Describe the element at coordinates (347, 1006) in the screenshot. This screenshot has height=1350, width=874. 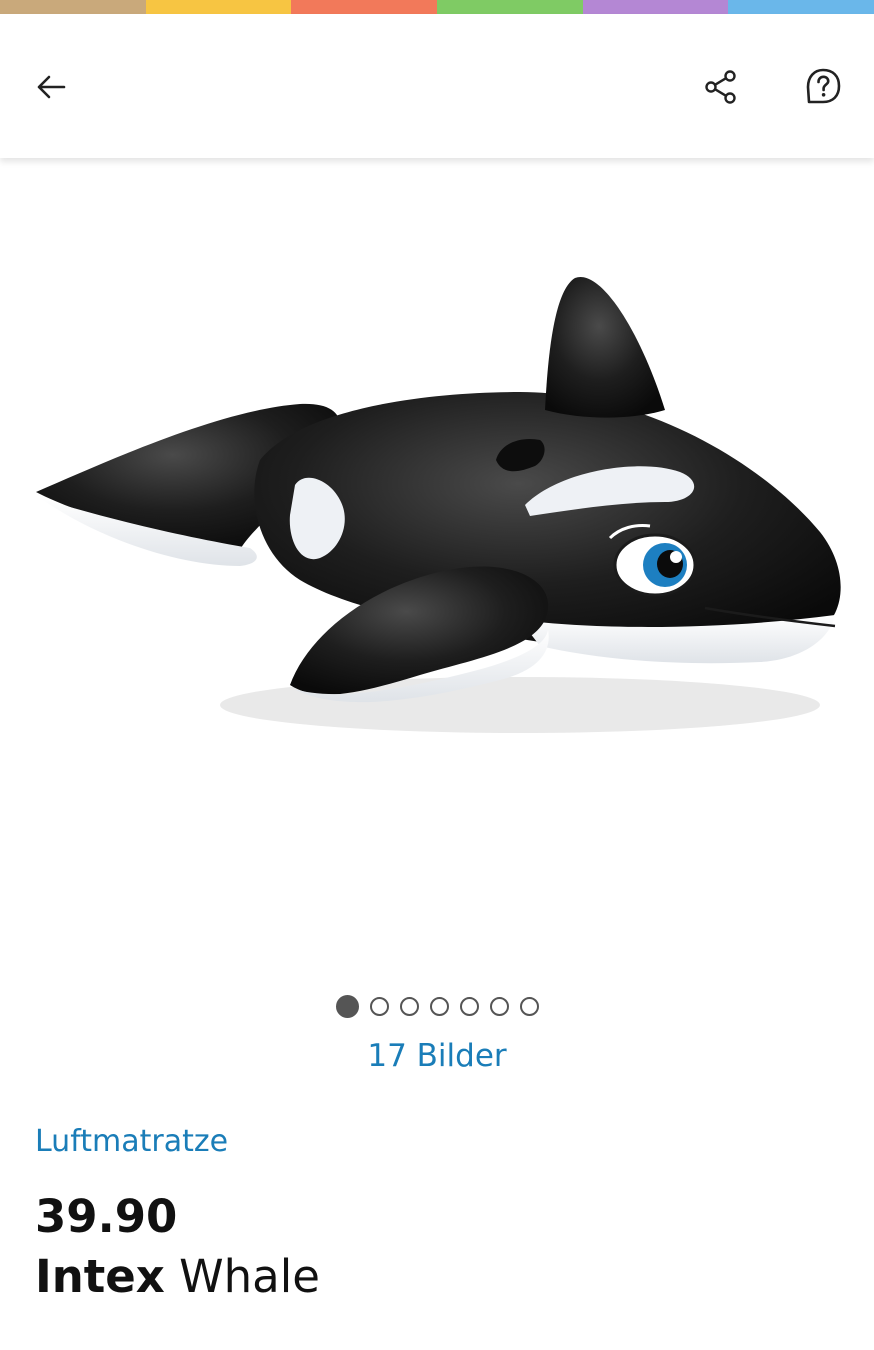
I see `carousel-dot-active` at that location.